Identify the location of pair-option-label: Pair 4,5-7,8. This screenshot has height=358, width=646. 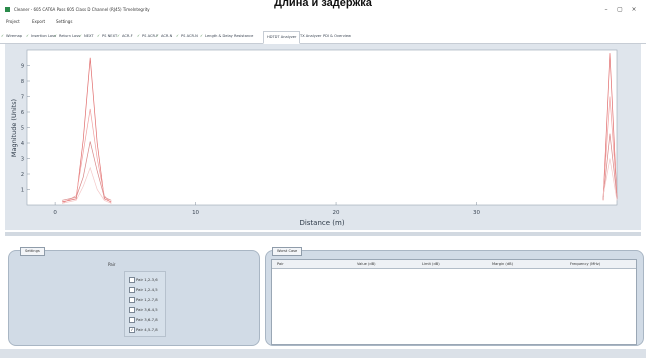
(147, 329).